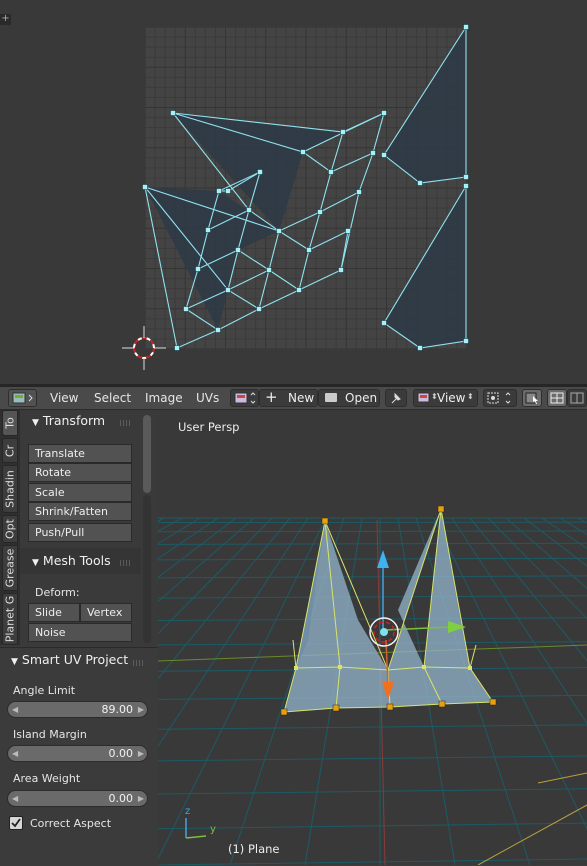  What do you see at coordinates (121, 753) in the screenshot?
I see `island-margin-value: 0.00` at bounding box center [121, 753].